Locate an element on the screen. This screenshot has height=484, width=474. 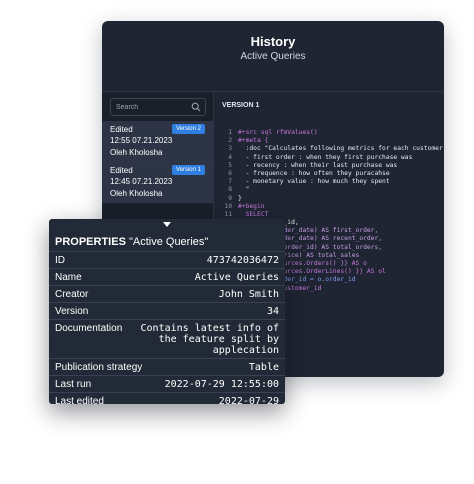
history-title: History is located at coordinates (273, 41).